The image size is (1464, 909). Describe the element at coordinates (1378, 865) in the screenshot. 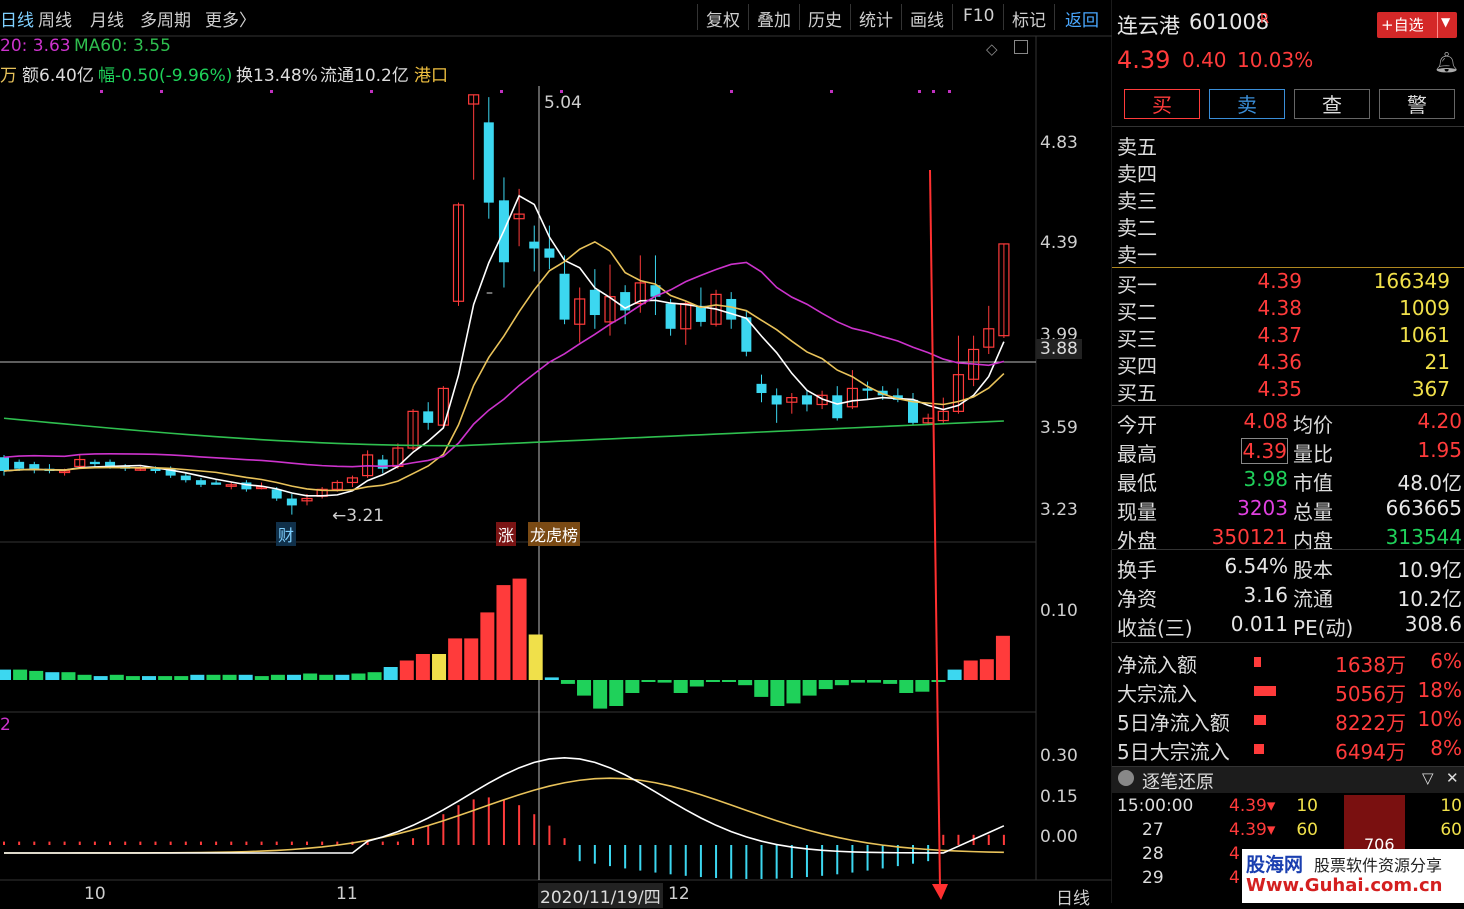

I see `watermark-slogan: 股票软件资源分享` at that location.